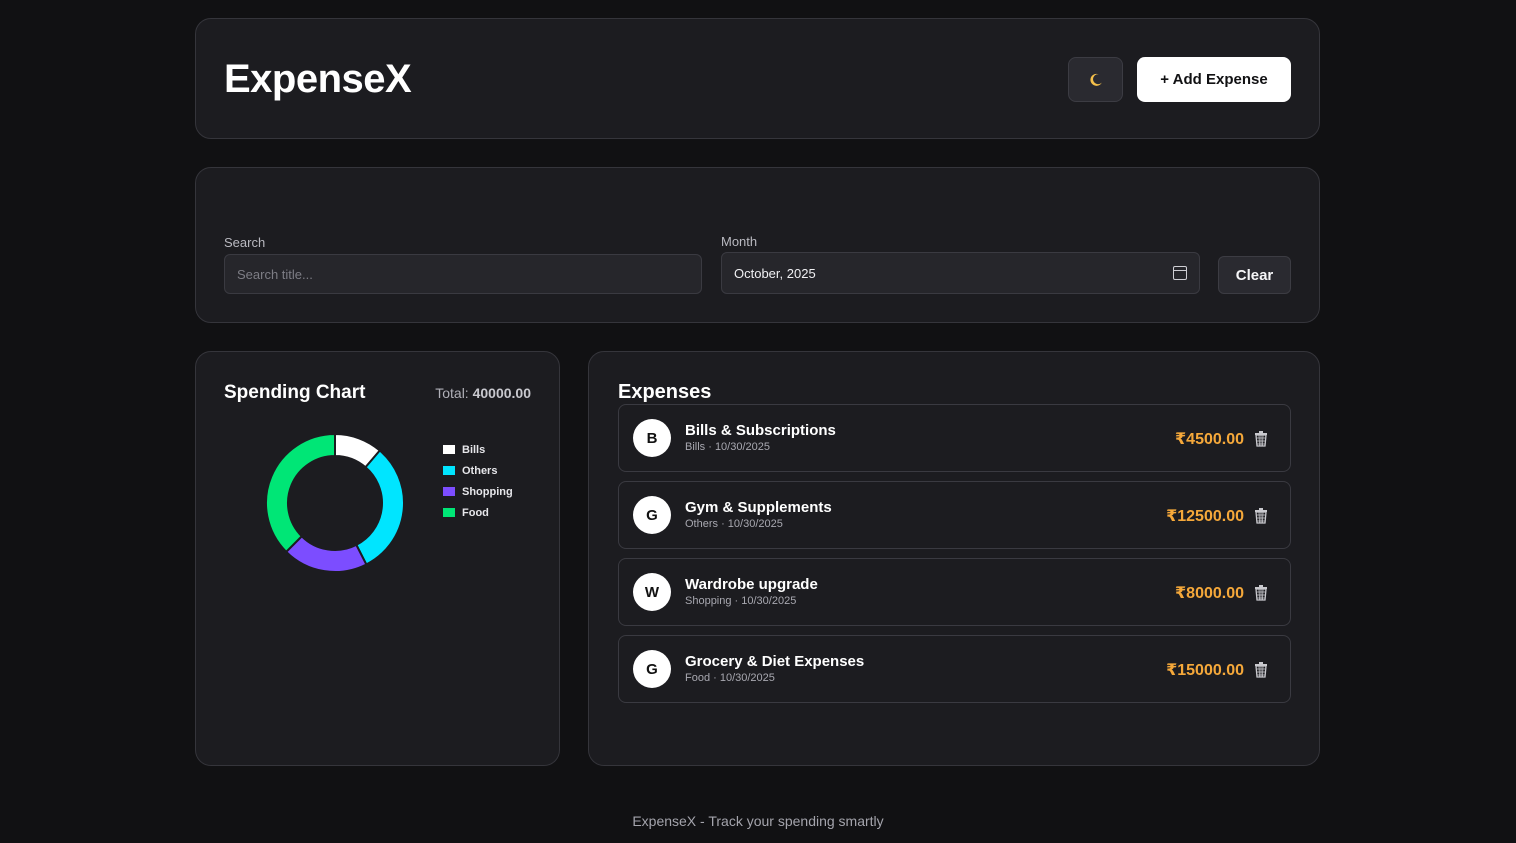 The image size is (1516, 843). What do you see at coordinates (775, 273) in the screenshot?
I see `month-value: October, 2025` at bounding box center [775, 273].